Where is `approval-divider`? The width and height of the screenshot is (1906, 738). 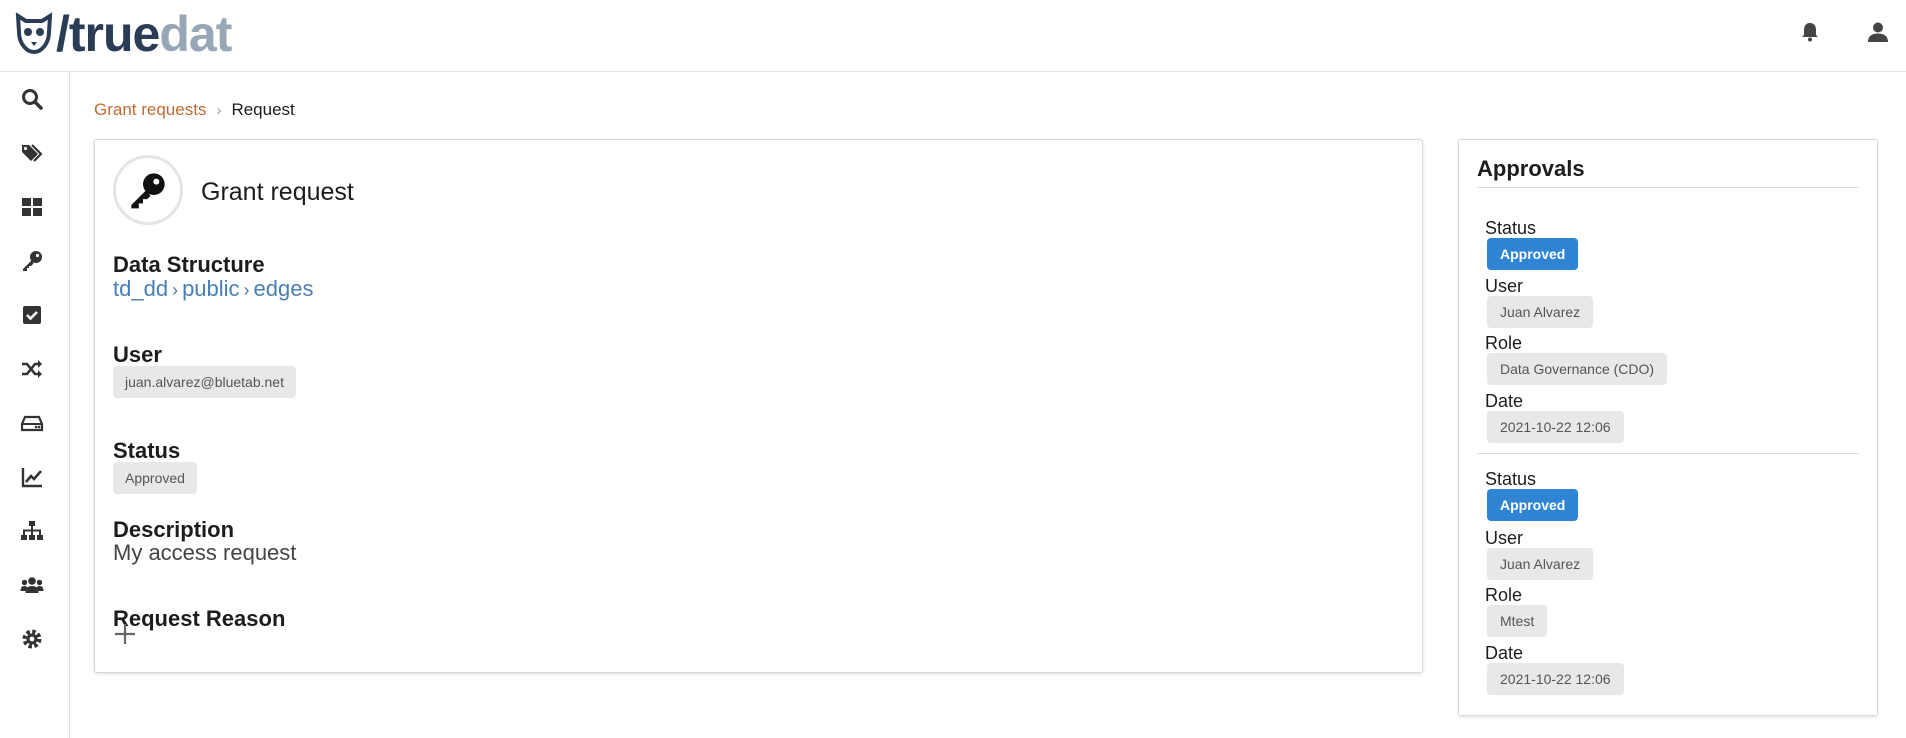 approval-divider is located at coordinates (1668, 453).